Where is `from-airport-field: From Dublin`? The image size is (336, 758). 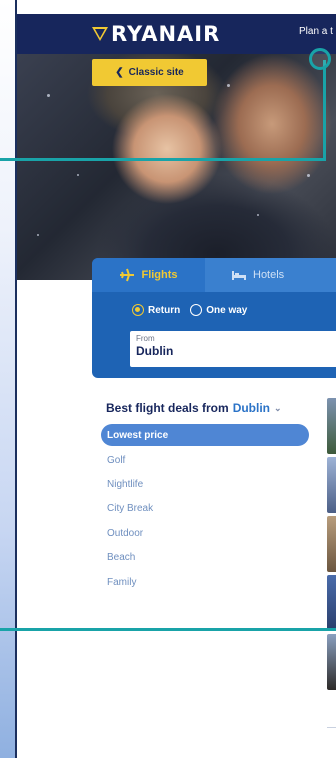 from-airport-field: From Dublin is located at coordinates (233, 349).